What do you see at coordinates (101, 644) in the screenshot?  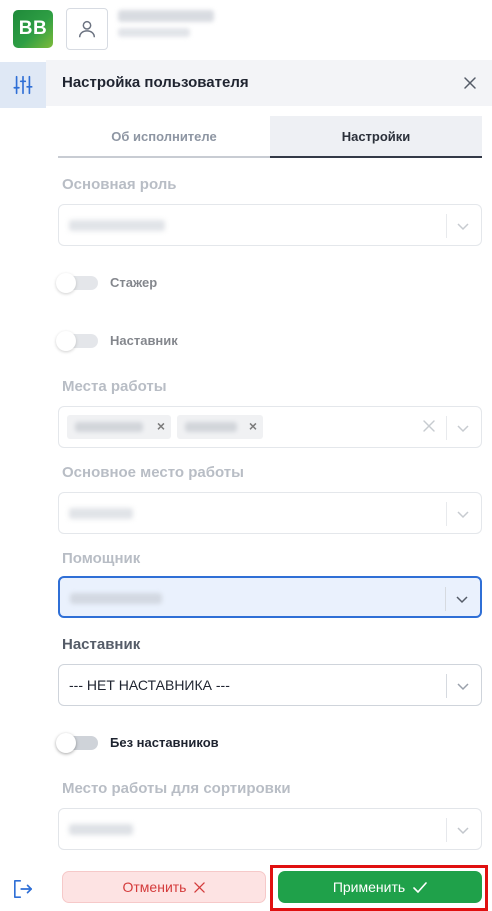 I see `mentor-label: Наставник` at bounding box center [101, 644].